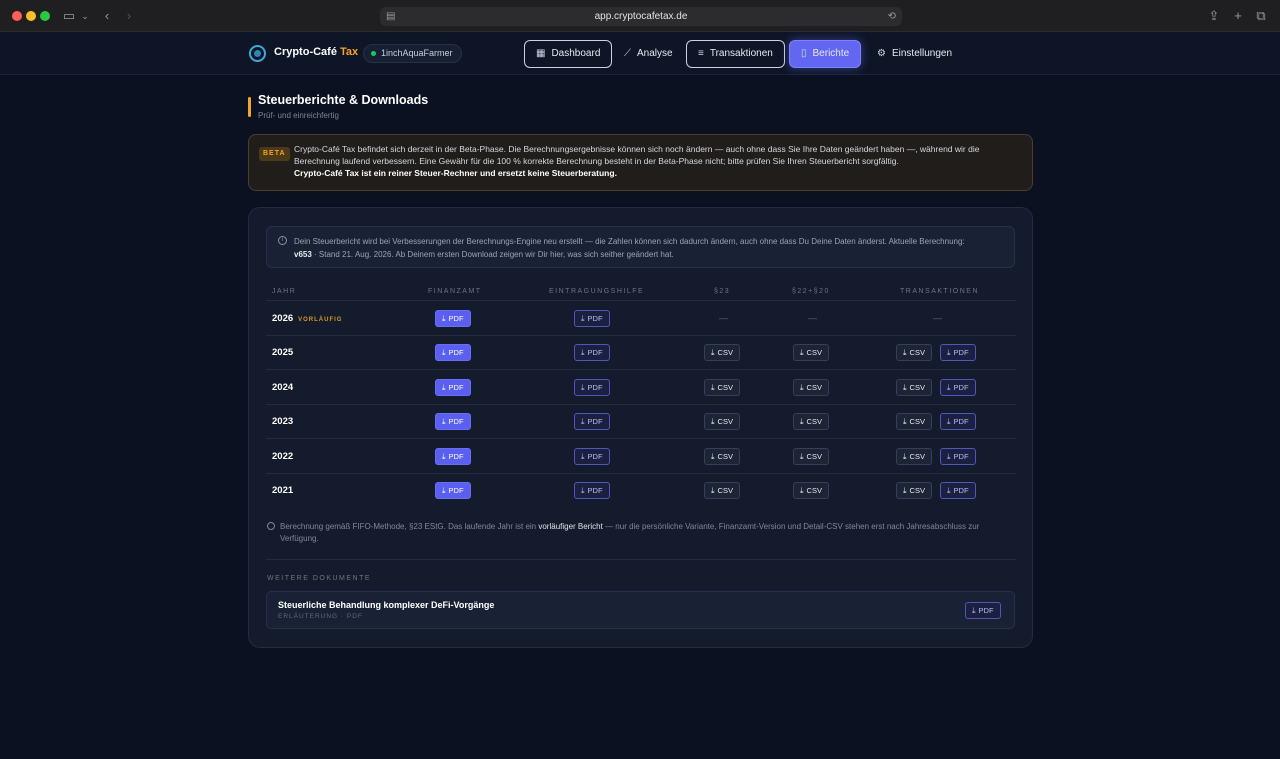 Image resolution: width=1280 pixels, height=759 pixels. Describe the element at coordinates (811, 490) in the screenshot. I see `p22-csv-button-2021: ⤓ CSV` at that location.